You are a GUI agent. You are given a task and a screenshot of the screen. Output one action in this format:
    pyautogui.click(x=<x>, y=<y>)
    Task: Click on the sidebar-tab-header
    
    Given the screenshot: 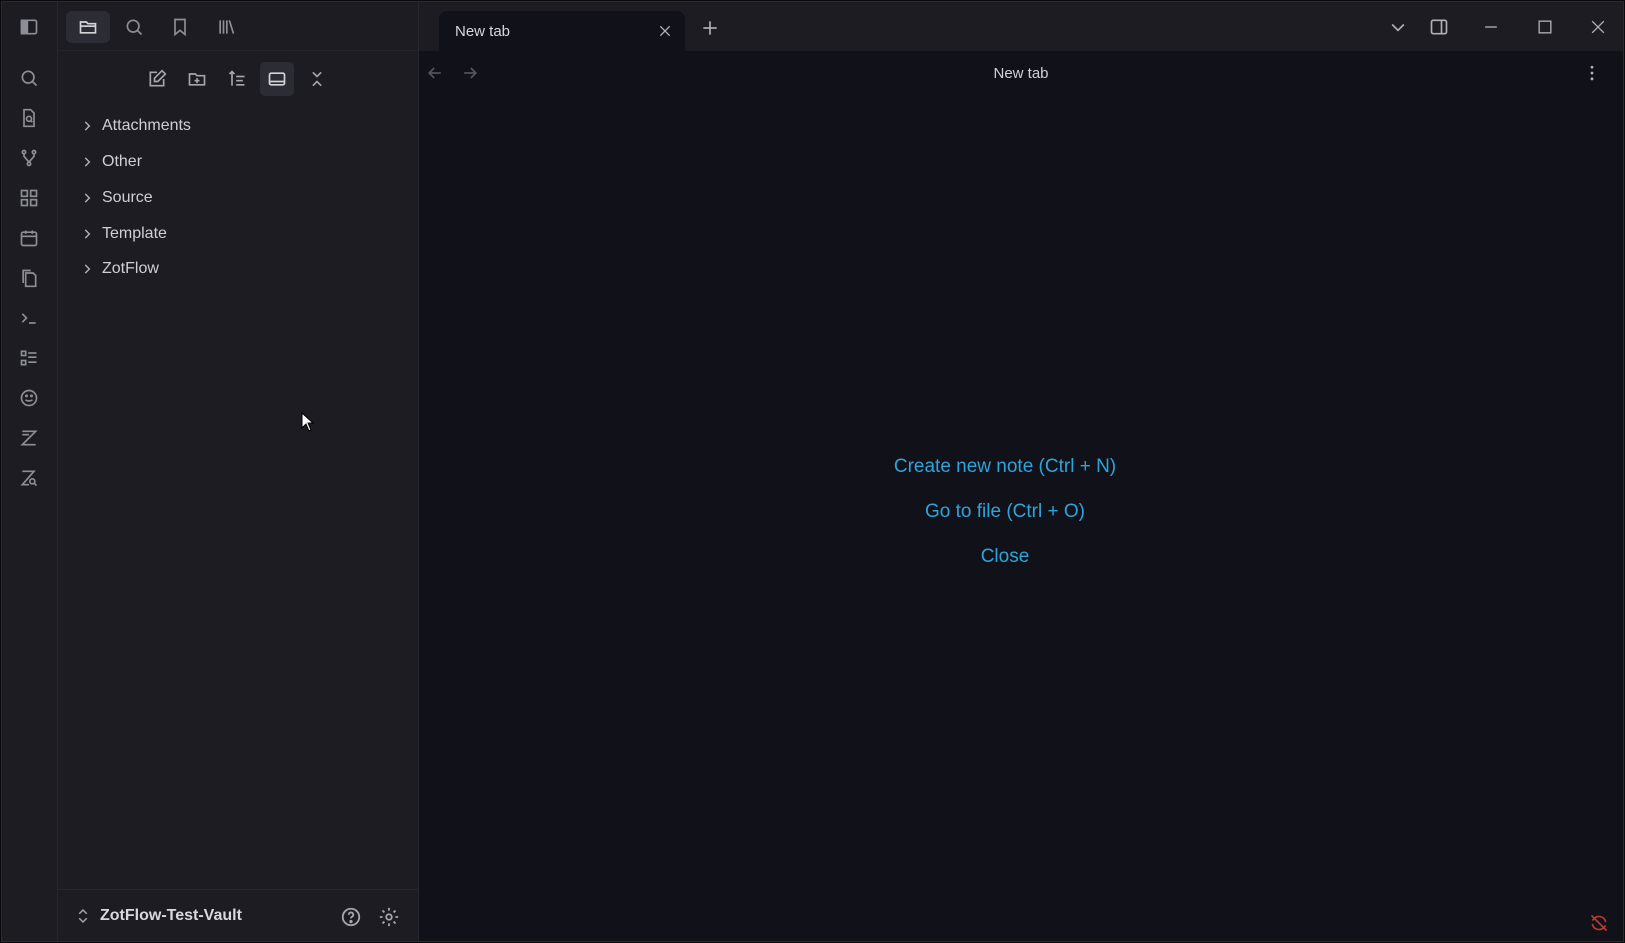 What is the action you would take?
    pyautogui.click(x=238, y=26)
    